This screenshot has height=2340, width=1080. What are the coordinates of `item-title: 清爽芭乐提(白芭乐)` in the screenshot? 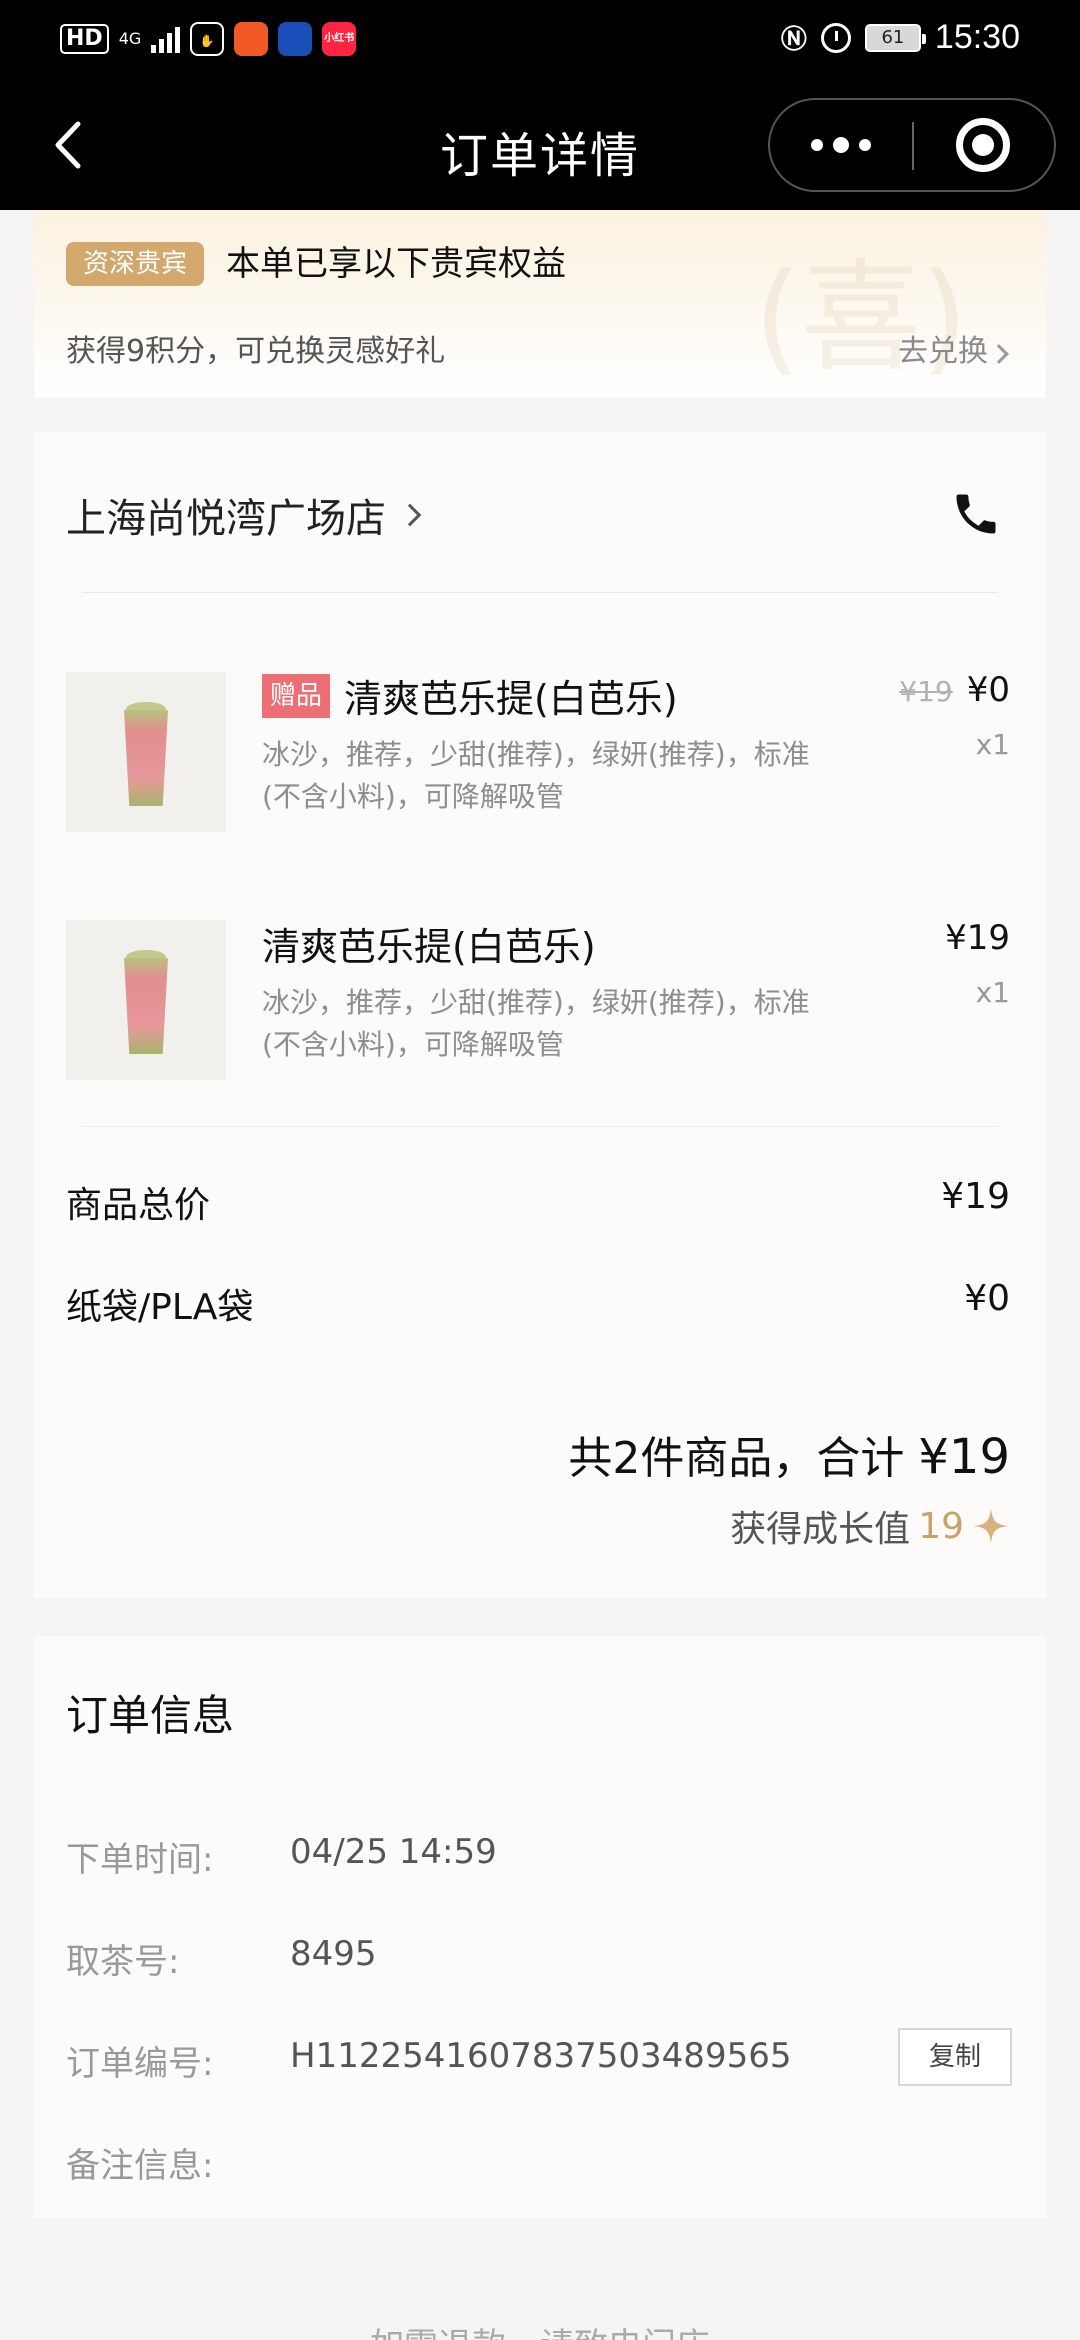 It's located at (429, 943).